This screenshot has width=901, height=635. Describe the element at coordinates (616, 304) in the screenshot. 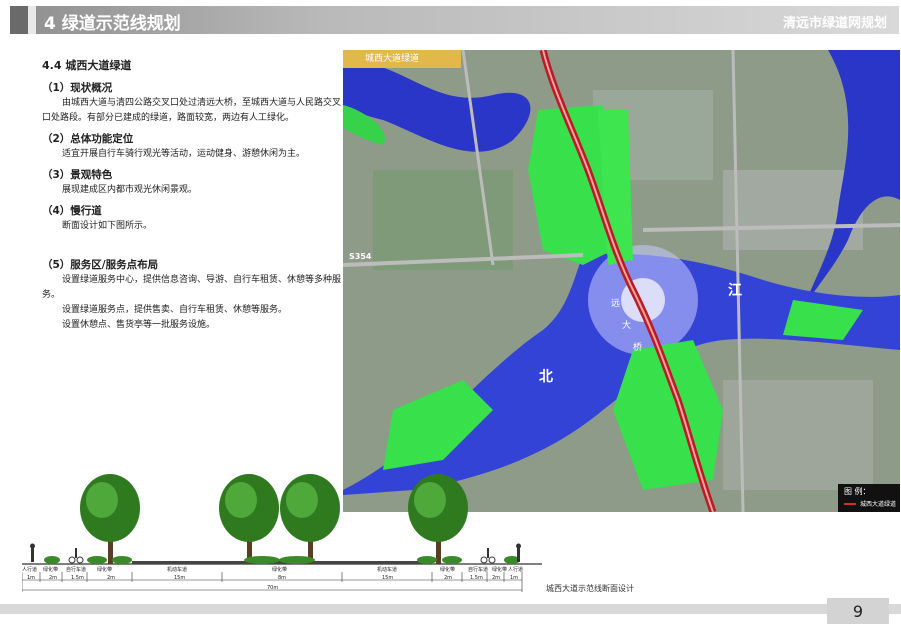

I see `bridge-label-1: 远` at that location.